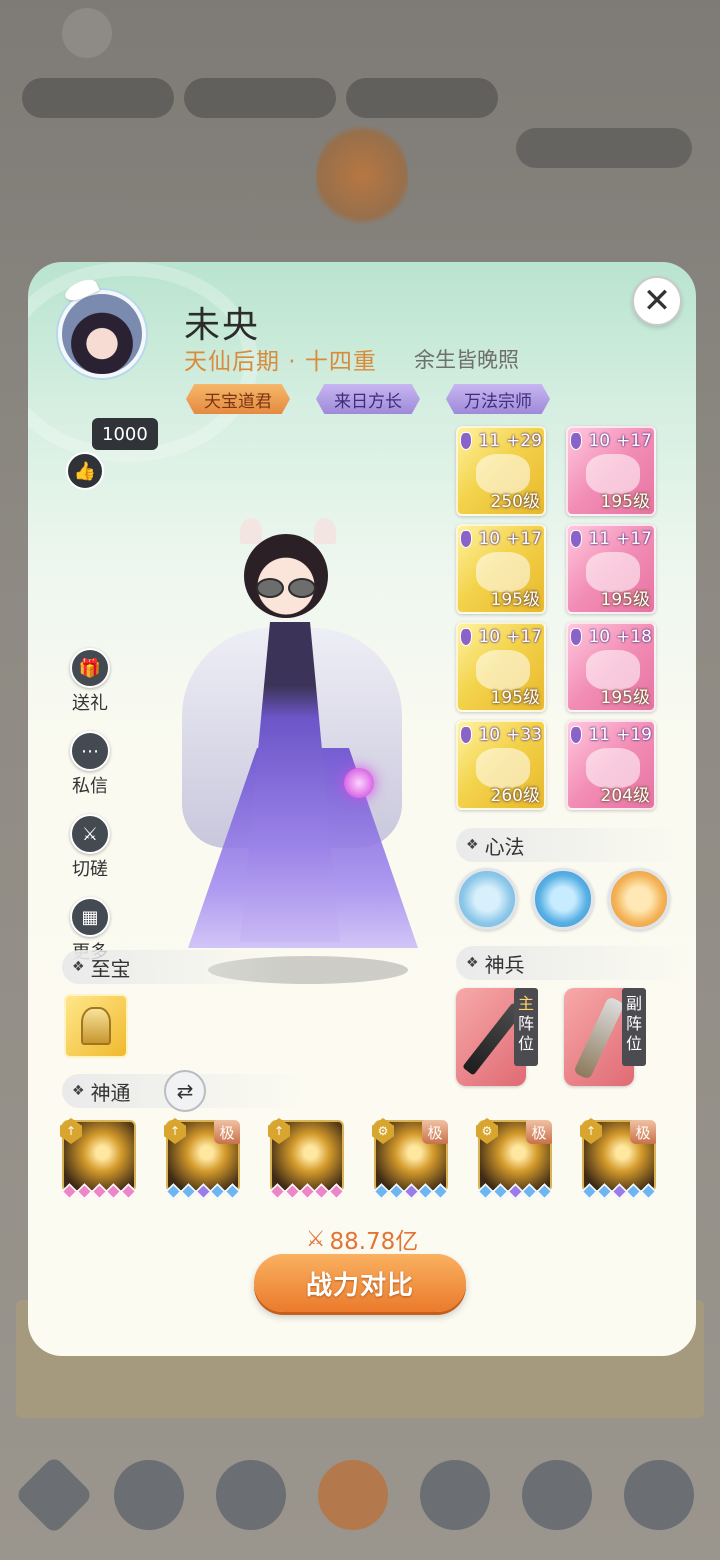  What do you see at coordinates (125, 434) in the screenshot?
I see `like-count: 1000` at bounding box center [125, 434].